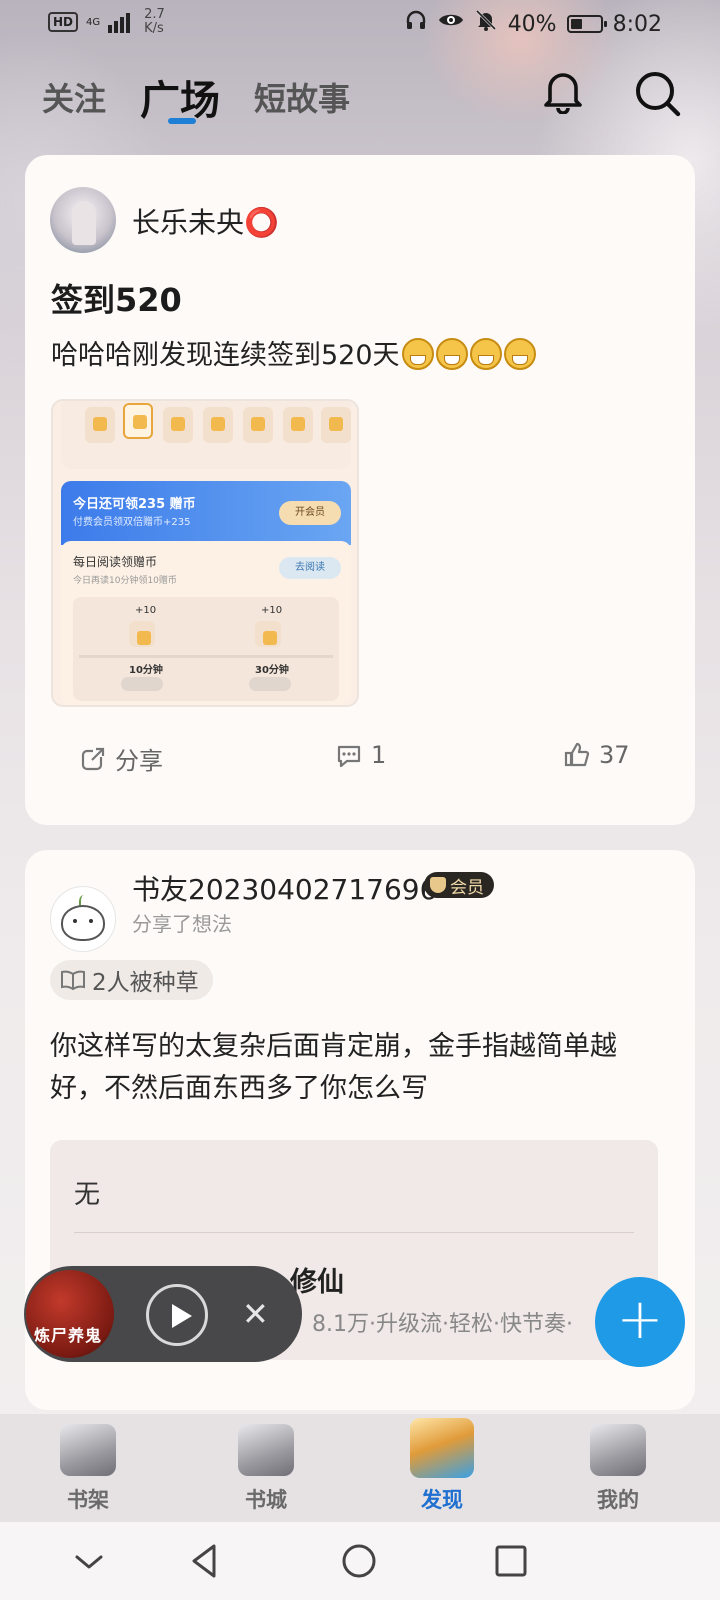 The image size is (720, 1600). I want to click on share-label: 分享, so click(139, 761).